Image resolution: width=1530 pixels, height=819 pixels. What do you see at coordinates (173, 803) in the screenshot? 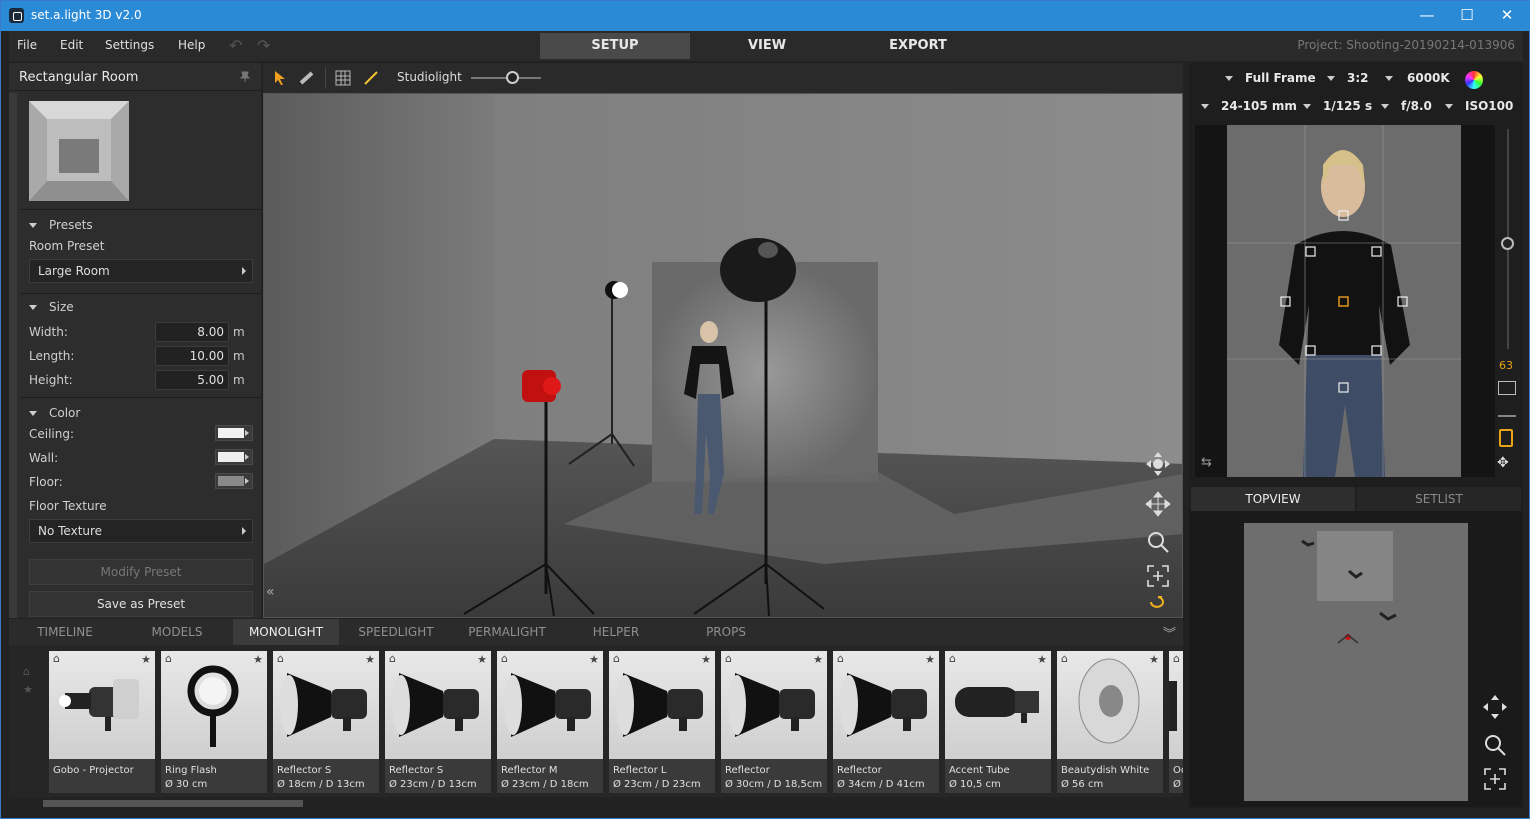
I see `gallery-scrollbar-thumb` at bounding box center [173, 803].